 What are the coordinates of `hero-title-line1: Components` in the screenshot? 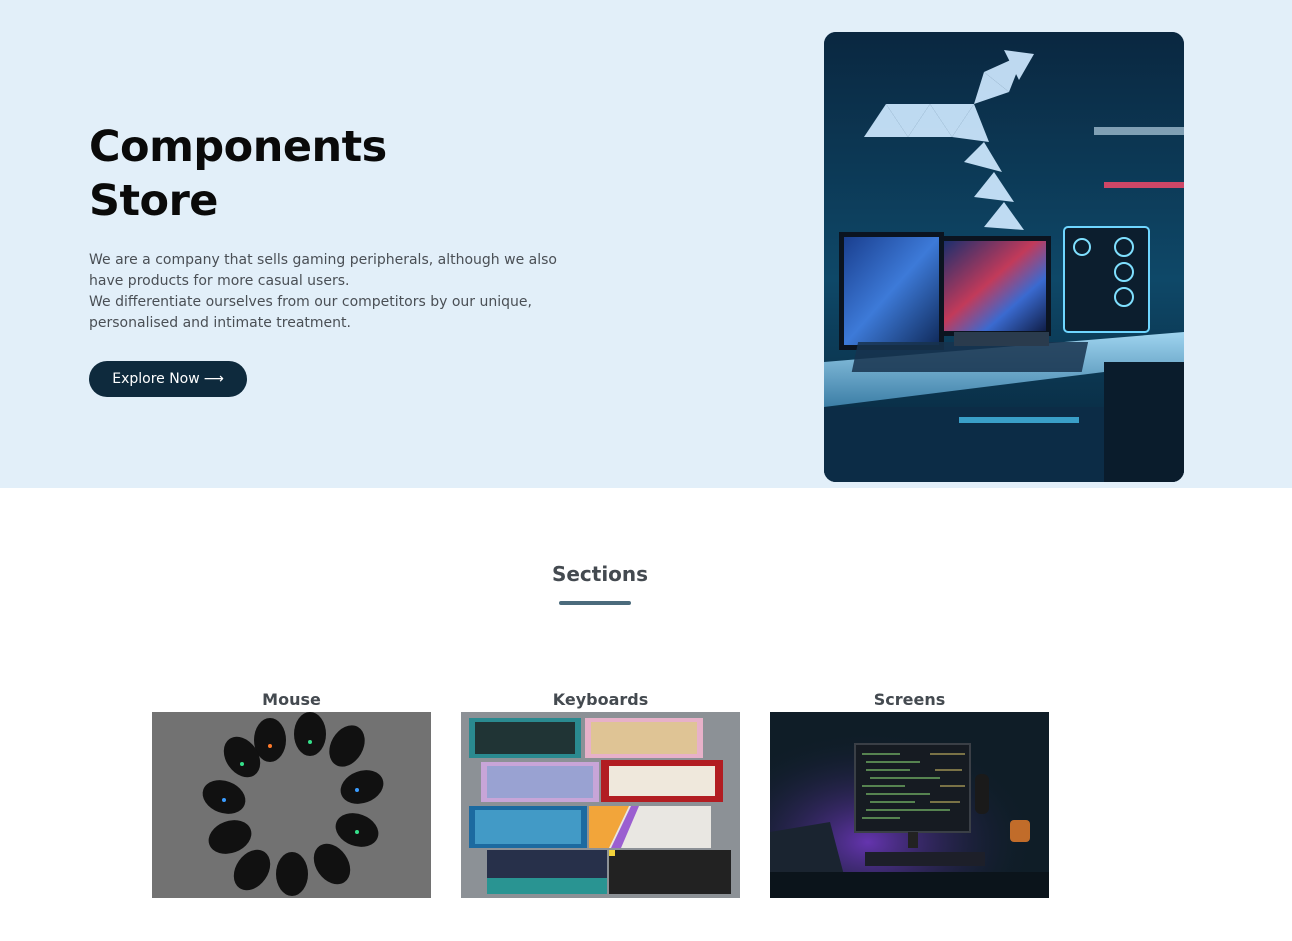 It's located at (238, 147).